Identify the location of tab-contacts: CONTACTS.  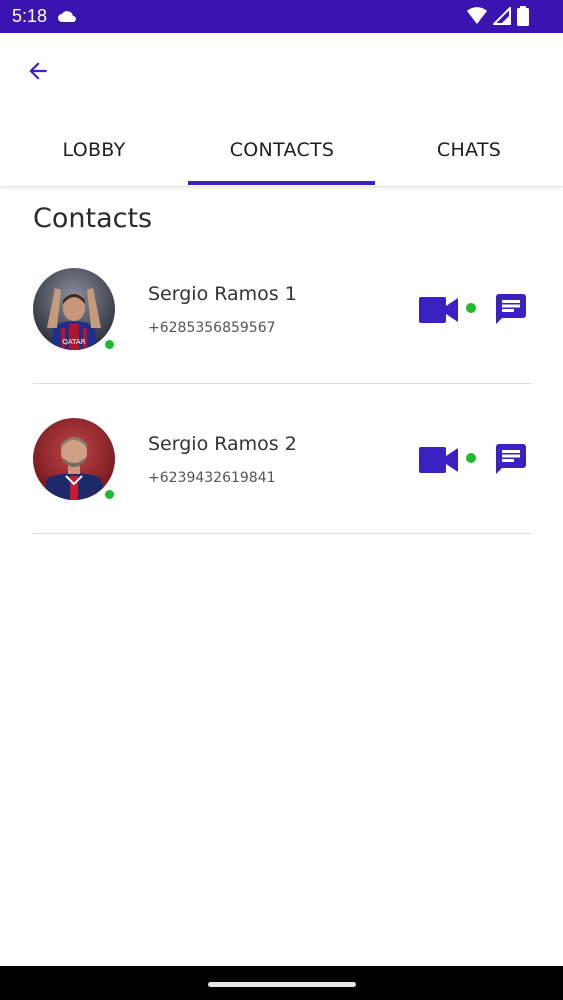
(282, 150).